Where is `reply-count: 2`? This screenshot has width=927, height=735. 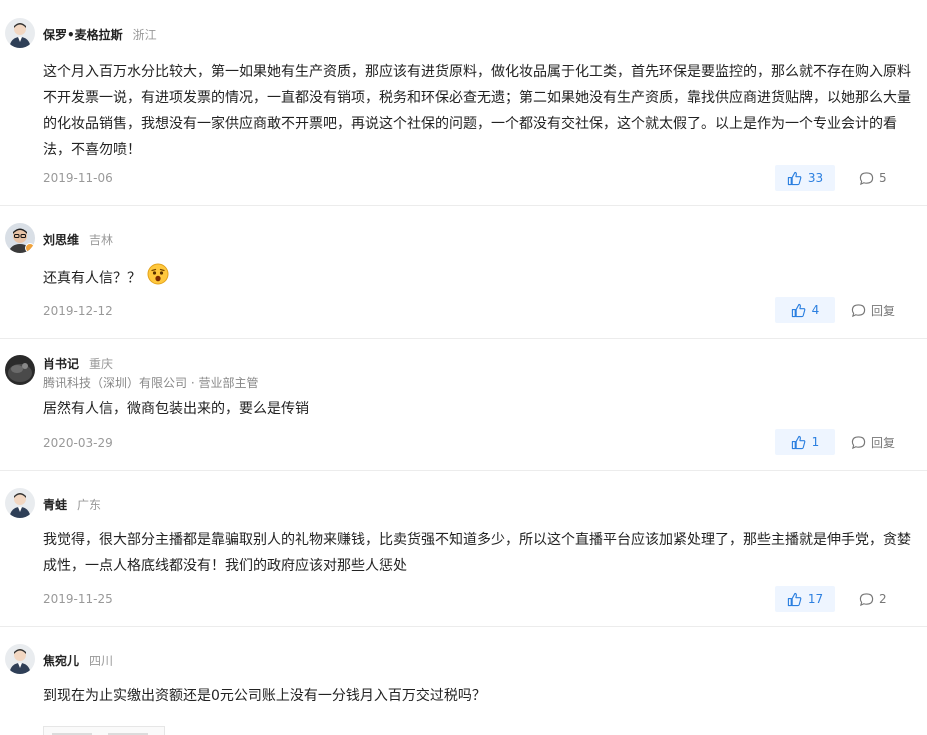
reply-count: 2 is located at coordinates (883, 599).